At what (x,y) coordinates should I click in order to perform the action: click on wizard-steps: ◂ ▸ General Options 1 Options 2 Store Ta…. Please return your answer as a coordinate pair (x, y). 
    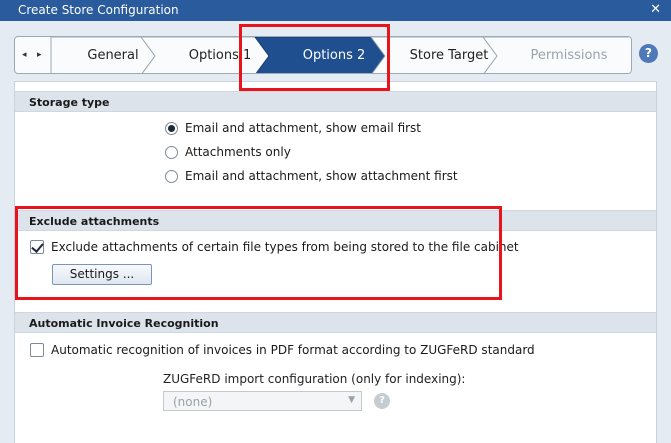
    Looking at the image, I should click on (323, 55).